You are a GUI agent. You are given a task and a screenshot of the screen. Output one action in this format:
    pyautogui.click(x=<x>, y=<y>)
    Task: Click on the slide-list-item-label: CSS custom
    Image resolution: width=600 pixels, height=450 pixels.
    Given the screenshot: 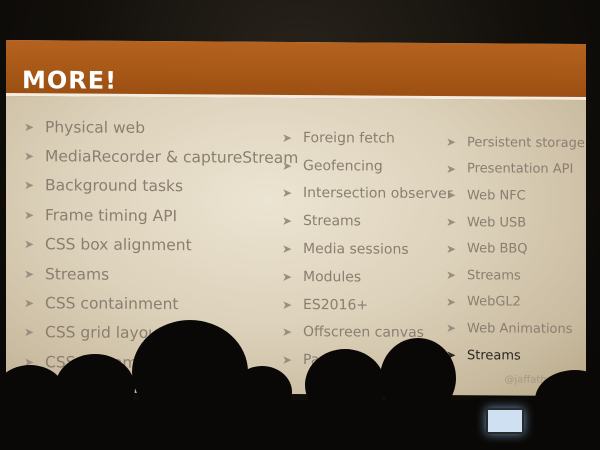 What is the action you would take?
    pyautogui.click(x=91, y=362)
    